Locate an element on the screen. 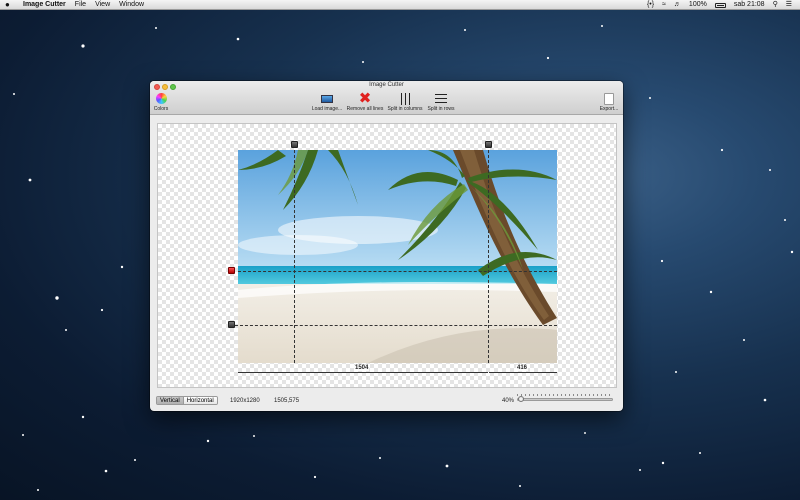 Image resolution: width=800 pixels, height=500 pixels. measure-label-left: 1504 is located at coordinates (362, 368).